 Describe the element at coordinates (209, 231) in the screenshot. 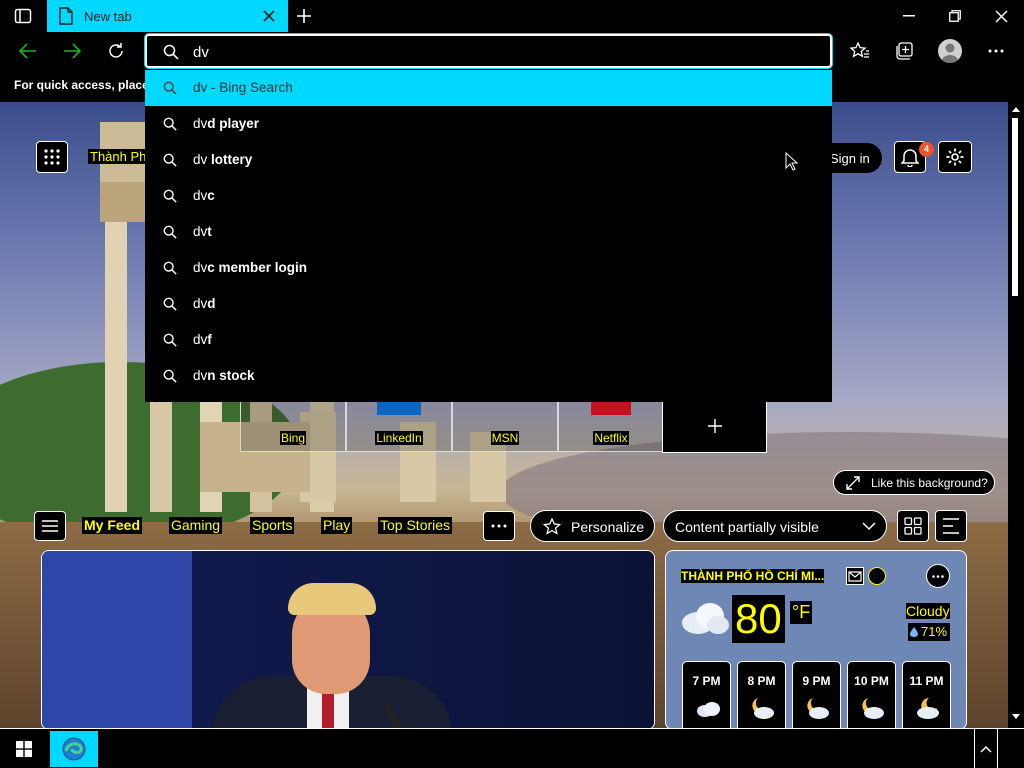

I see `suggestion-completion-text: t` at that location.